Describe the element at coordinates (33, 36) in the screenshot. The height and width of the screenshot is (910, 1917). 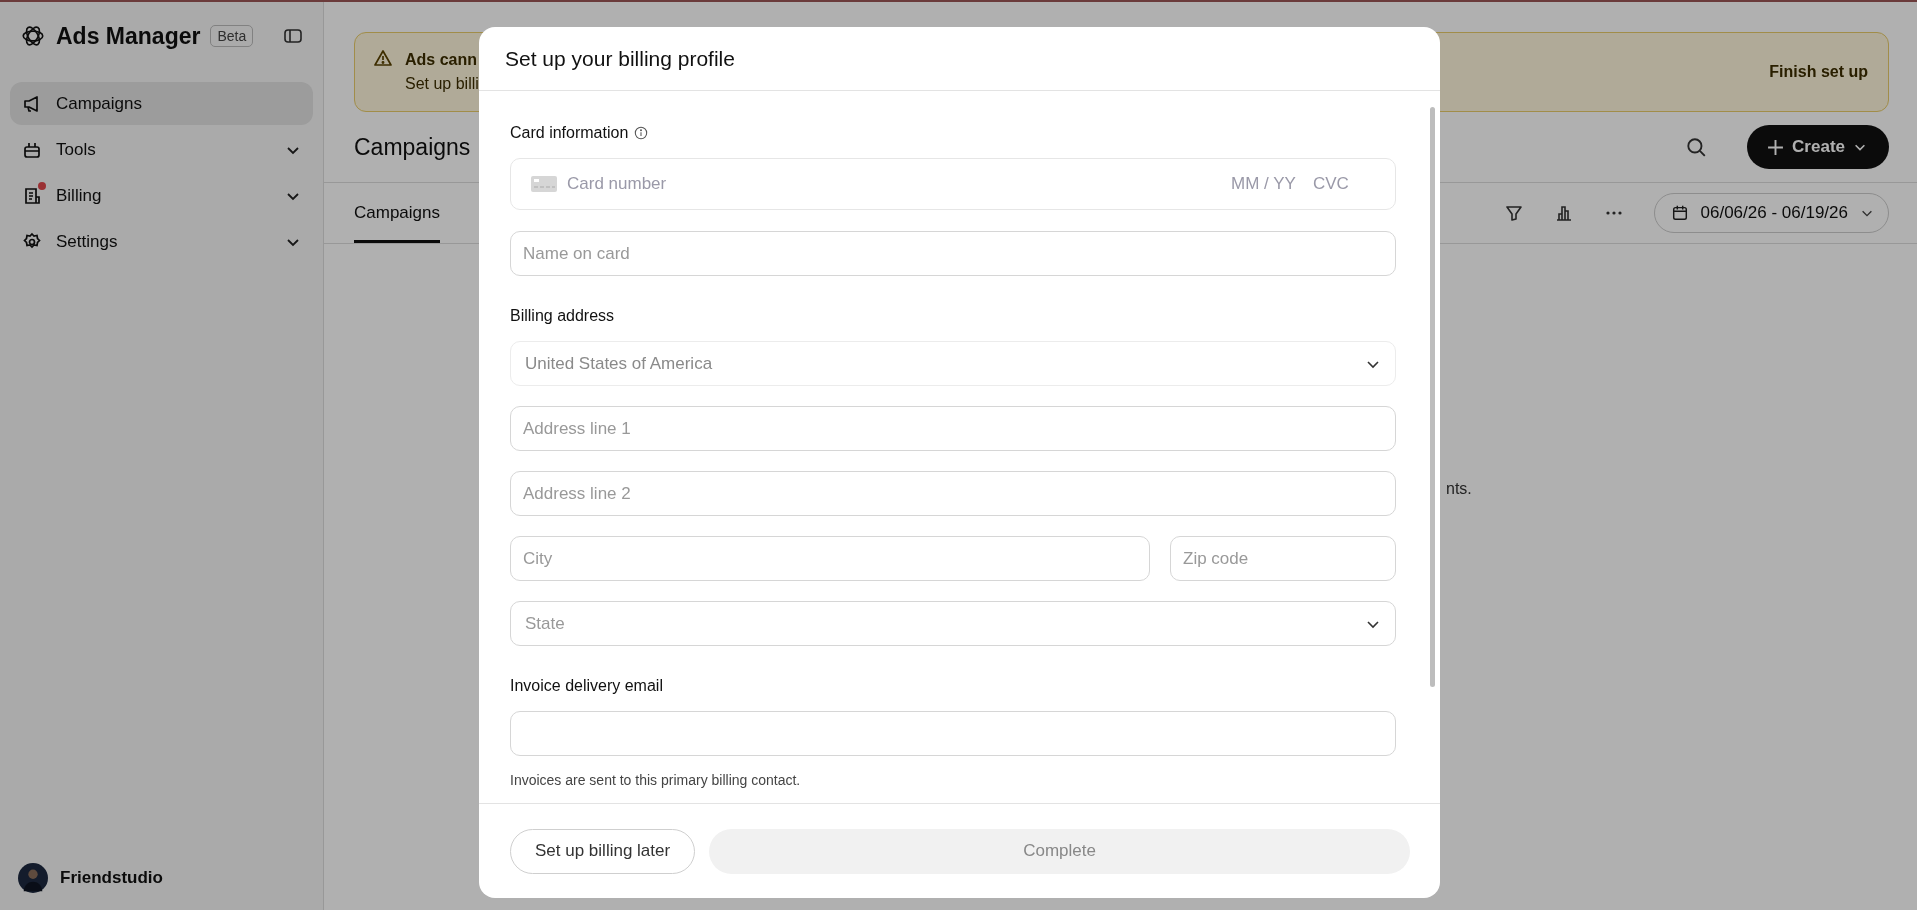
I see `logo-icon` at that location.